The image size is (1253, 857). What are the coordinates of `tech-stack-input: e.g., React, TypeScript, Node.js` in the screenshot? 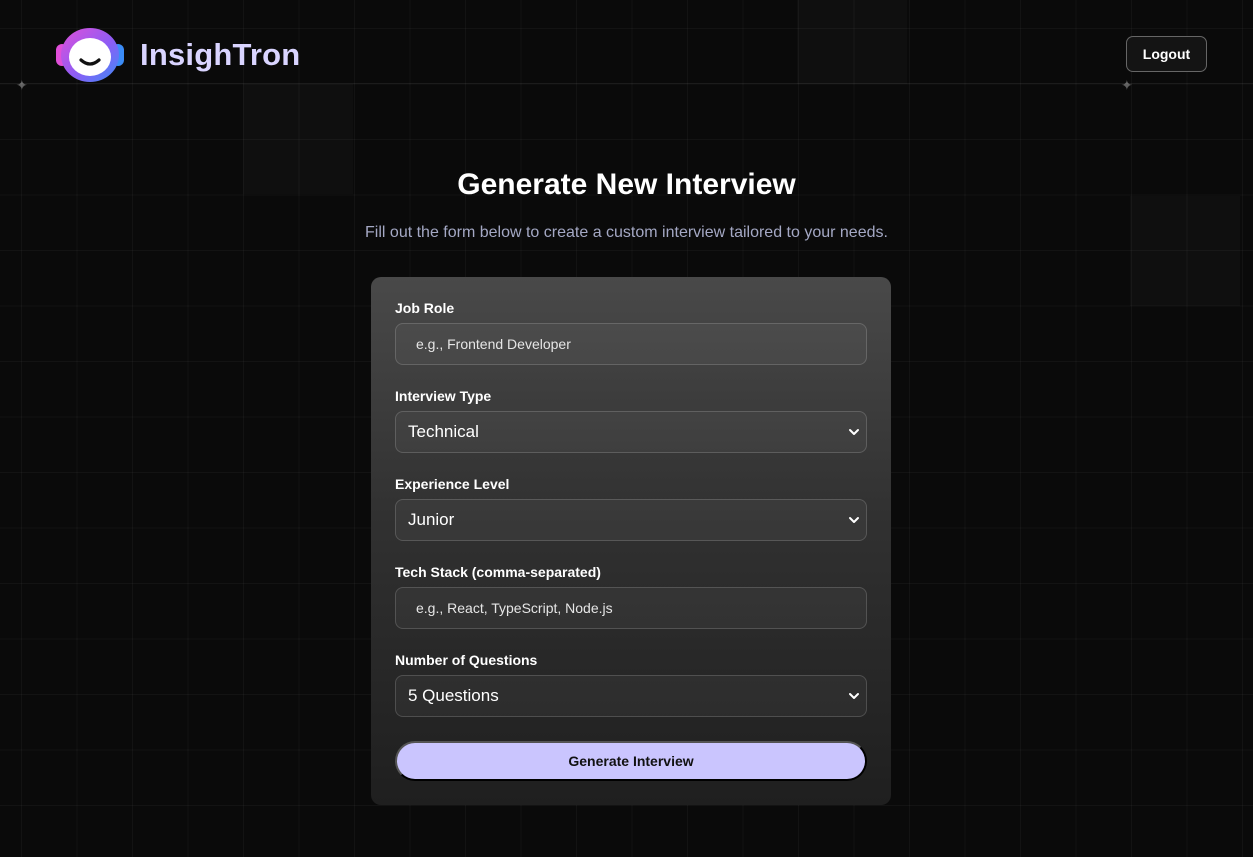 It's located at (631, 608).